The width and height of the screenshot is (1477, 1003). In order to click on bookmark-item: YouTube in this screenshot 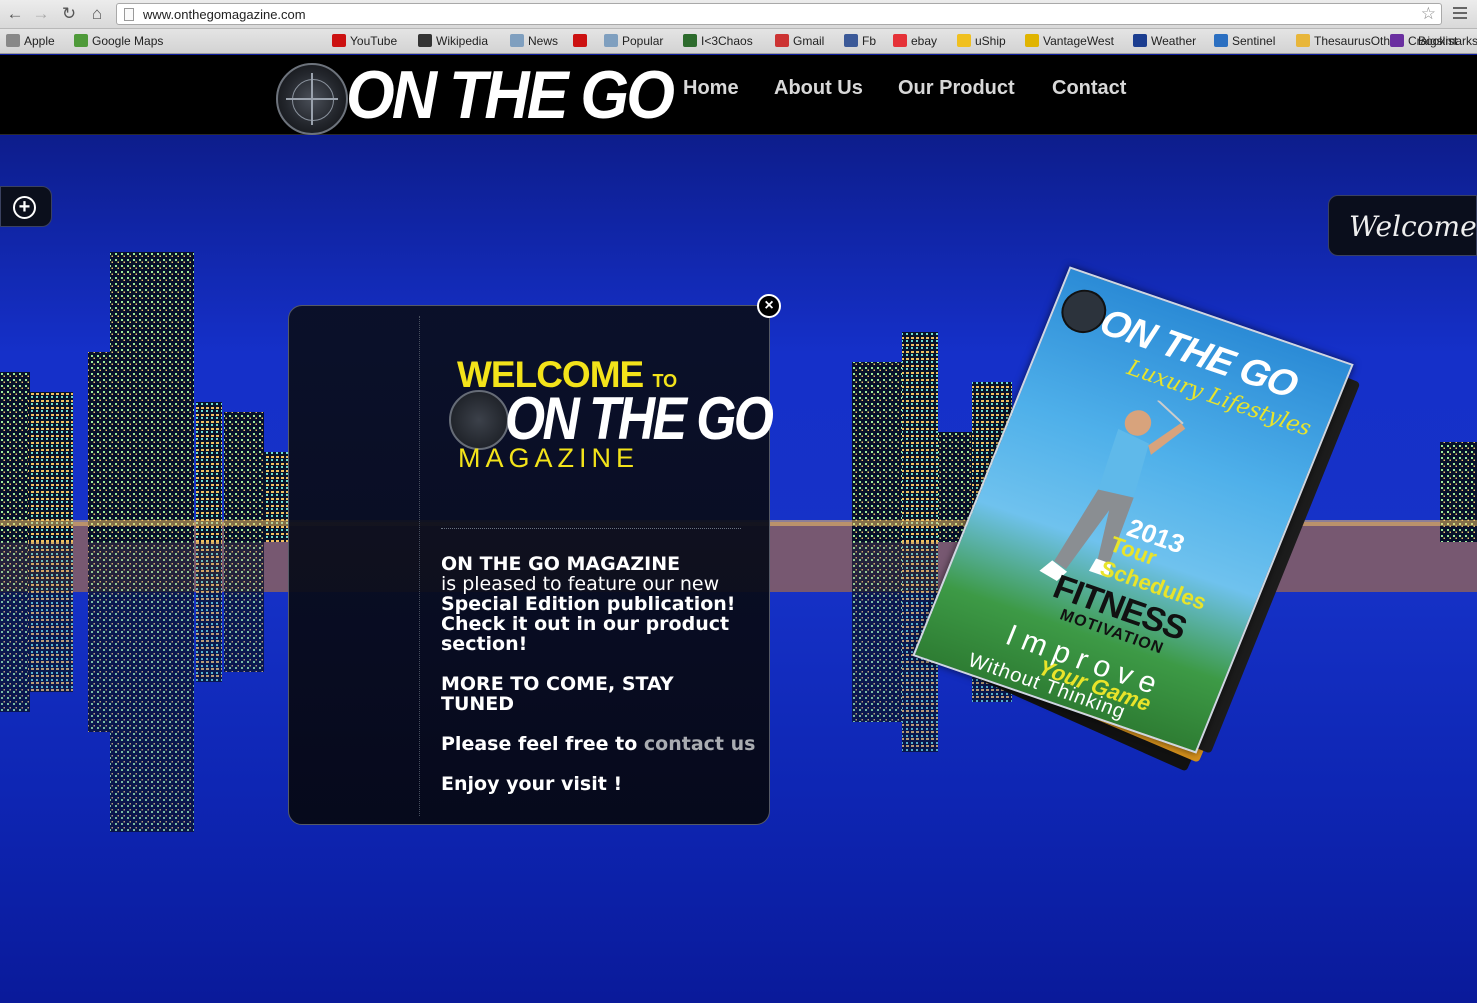, I will do `click(364, 41)`.